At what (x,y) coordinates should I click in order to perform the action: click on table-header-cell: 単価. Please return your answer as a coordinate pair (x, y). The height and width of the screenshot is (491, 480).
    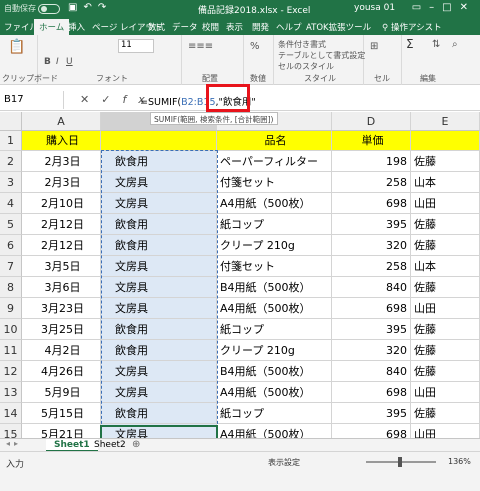
    Looking at the image, I should click on (371, 141).